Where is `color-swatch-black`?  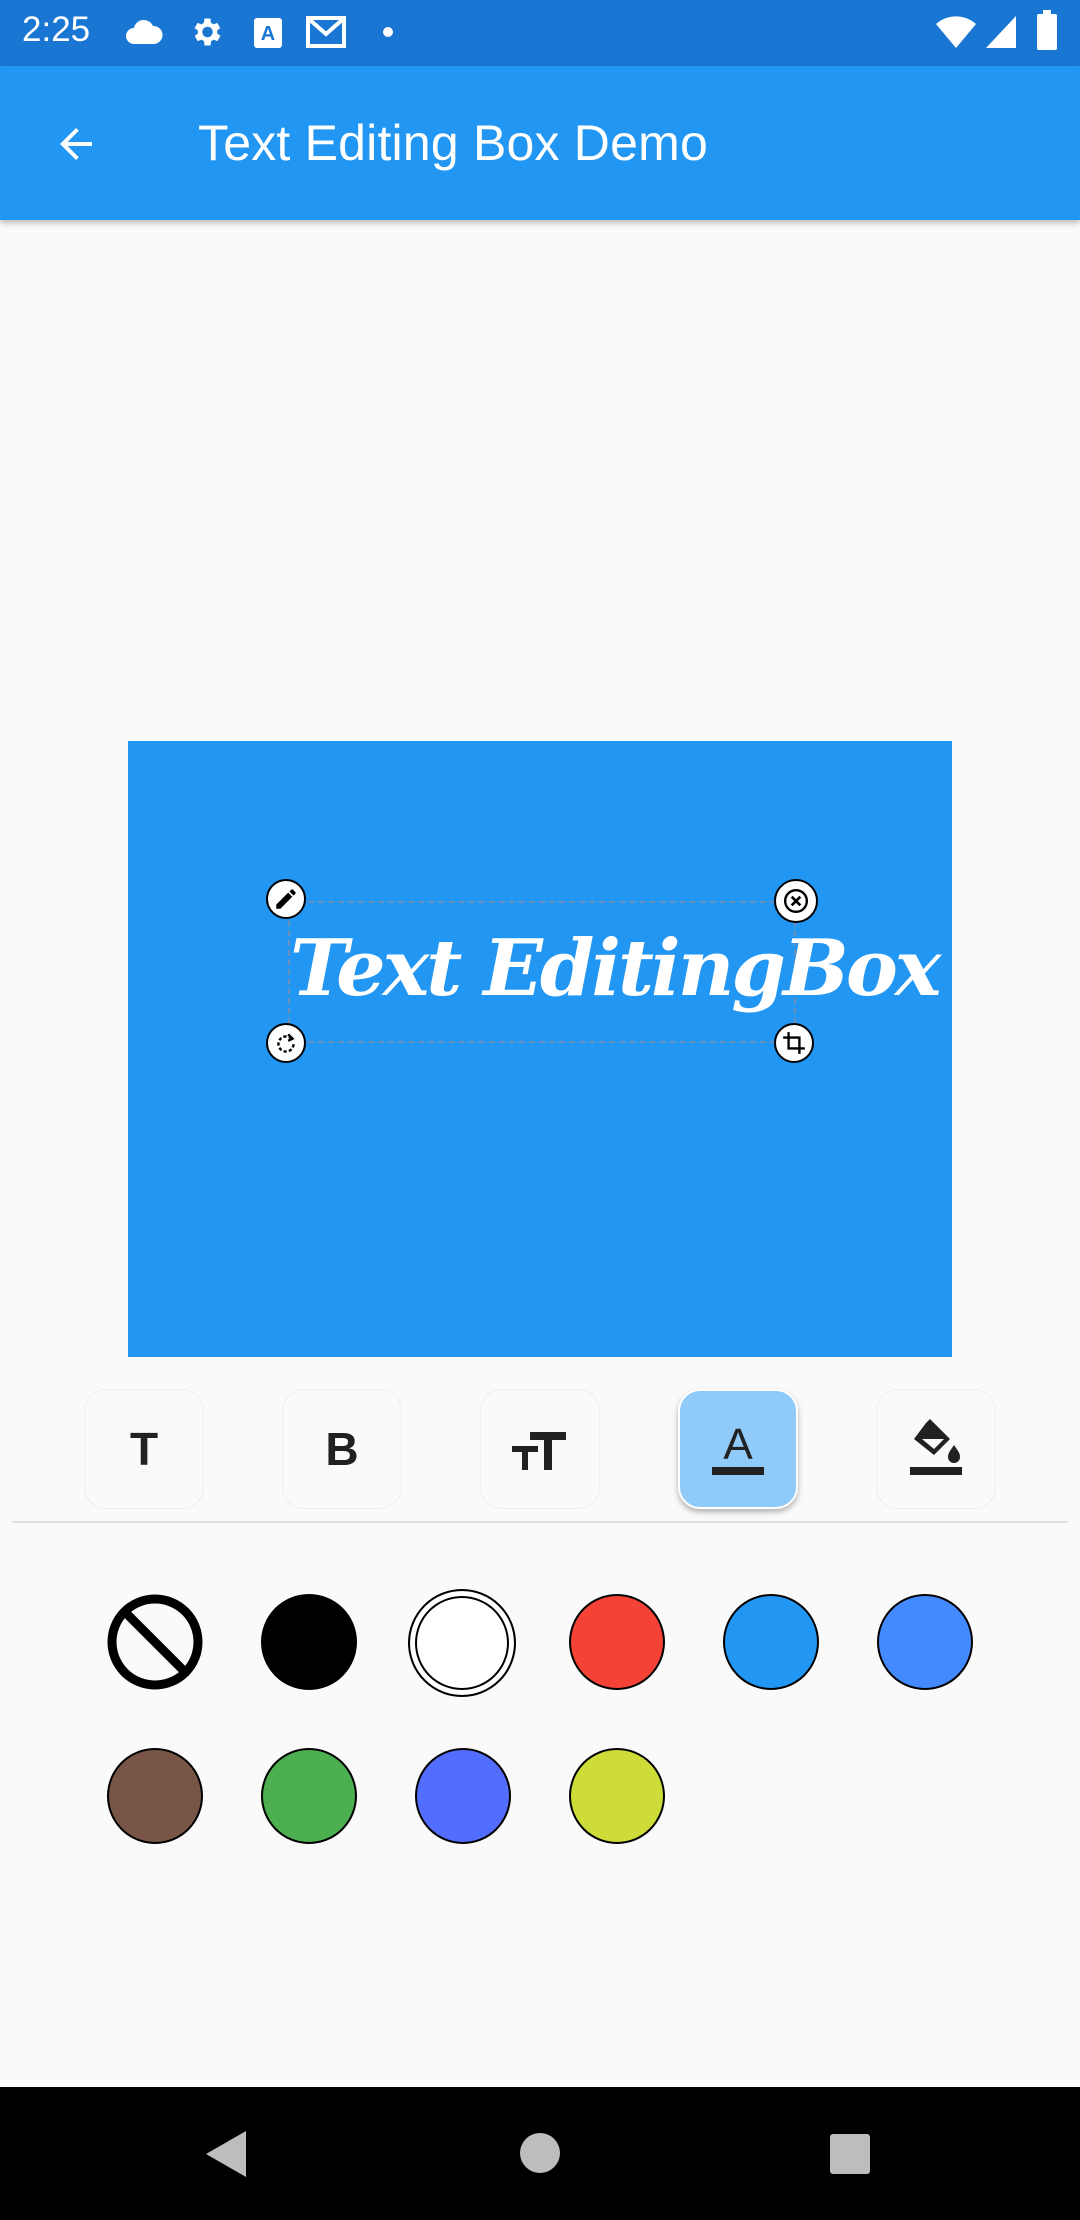 color-swatch-black is located at coordinates (309, 1642).